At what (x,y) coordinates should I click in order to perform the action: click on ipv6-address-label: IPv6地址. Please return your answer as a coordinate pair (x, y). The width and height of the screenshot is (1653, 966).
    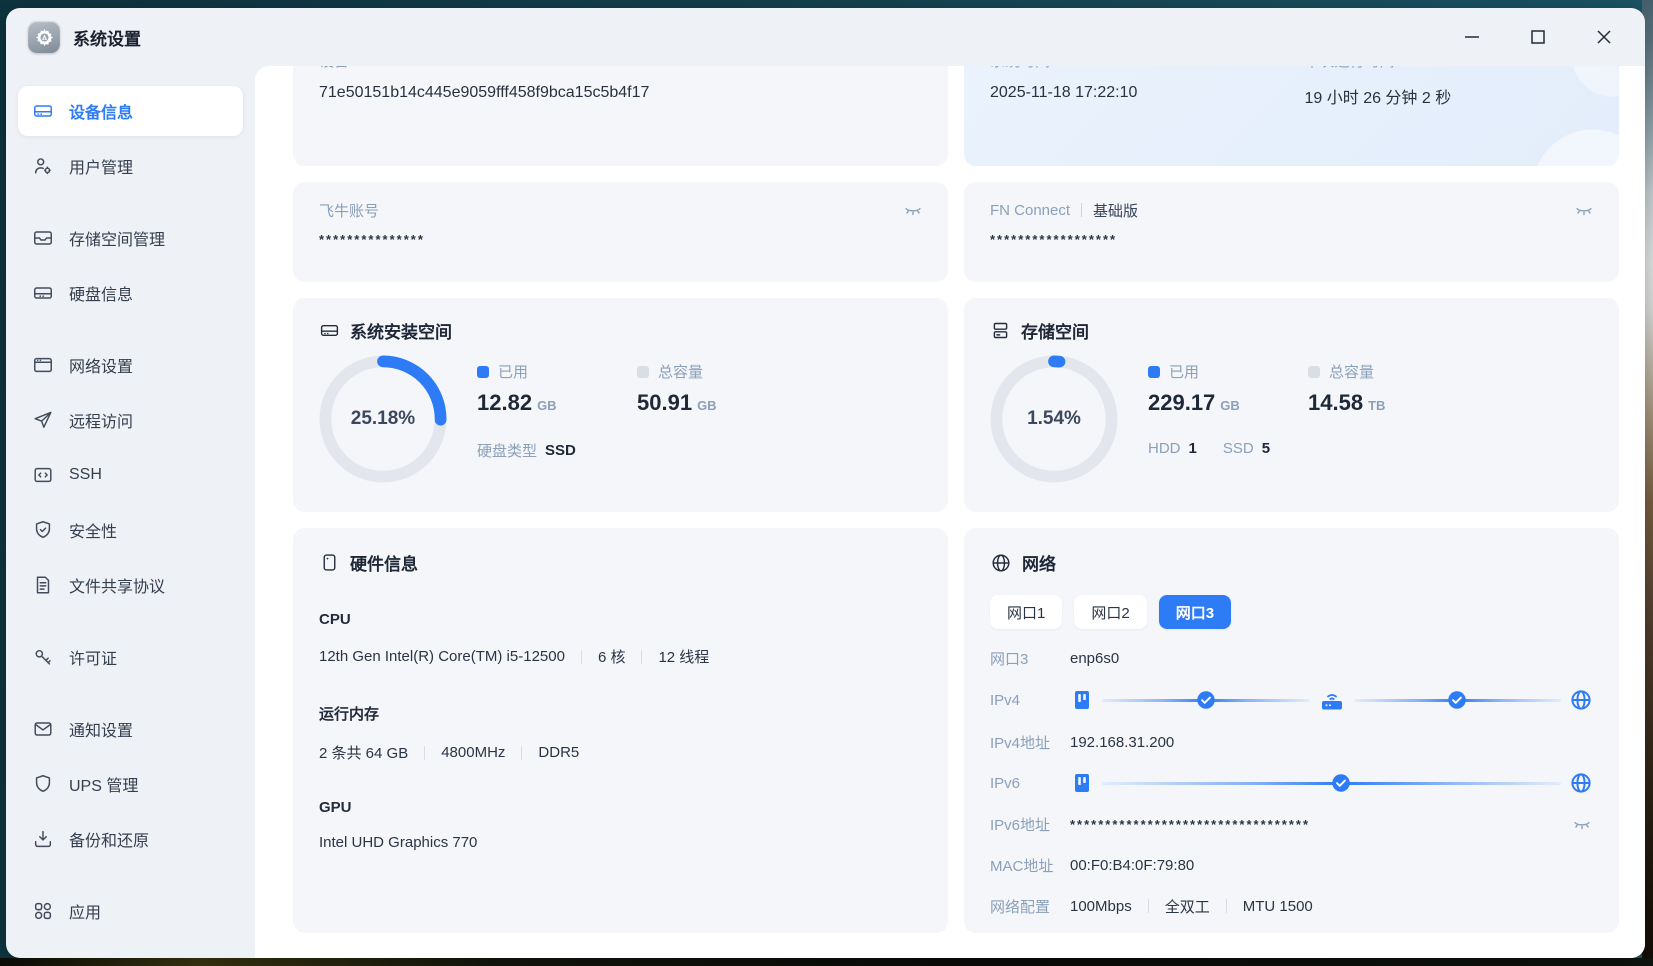
    Looking at the image, I should click on (1020, 825).